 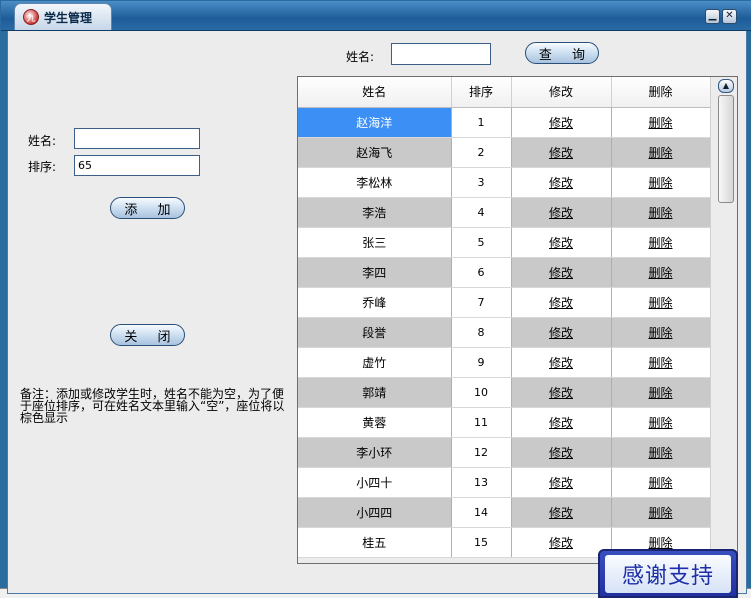 What do you see at coordinates (729, 16) in the screenshot?
I see `close-window-button: ✕` at bounding box center [729, 16].